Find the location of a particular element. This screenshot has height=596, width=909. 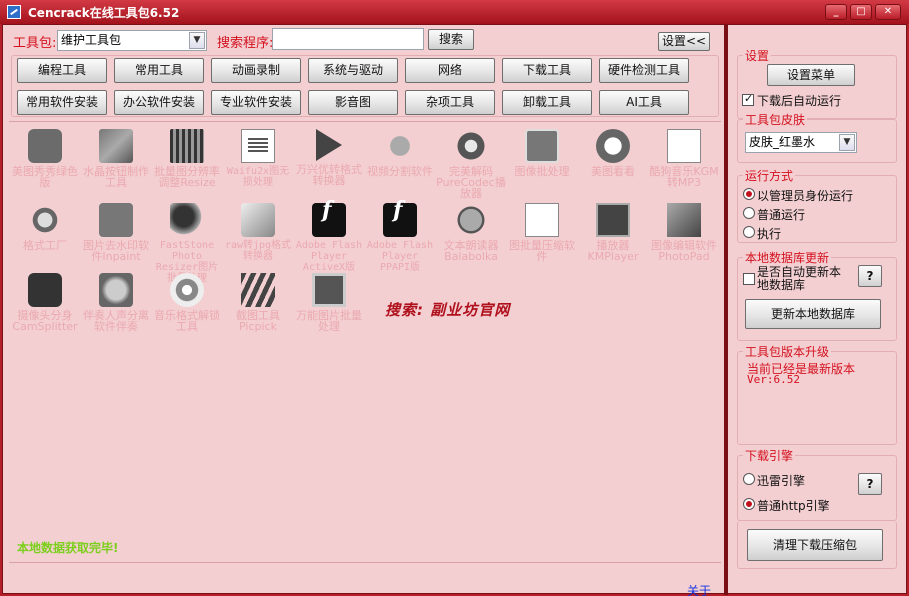

tool-item: 音乐格式解锁工具 is located at coordinates (187, 302).